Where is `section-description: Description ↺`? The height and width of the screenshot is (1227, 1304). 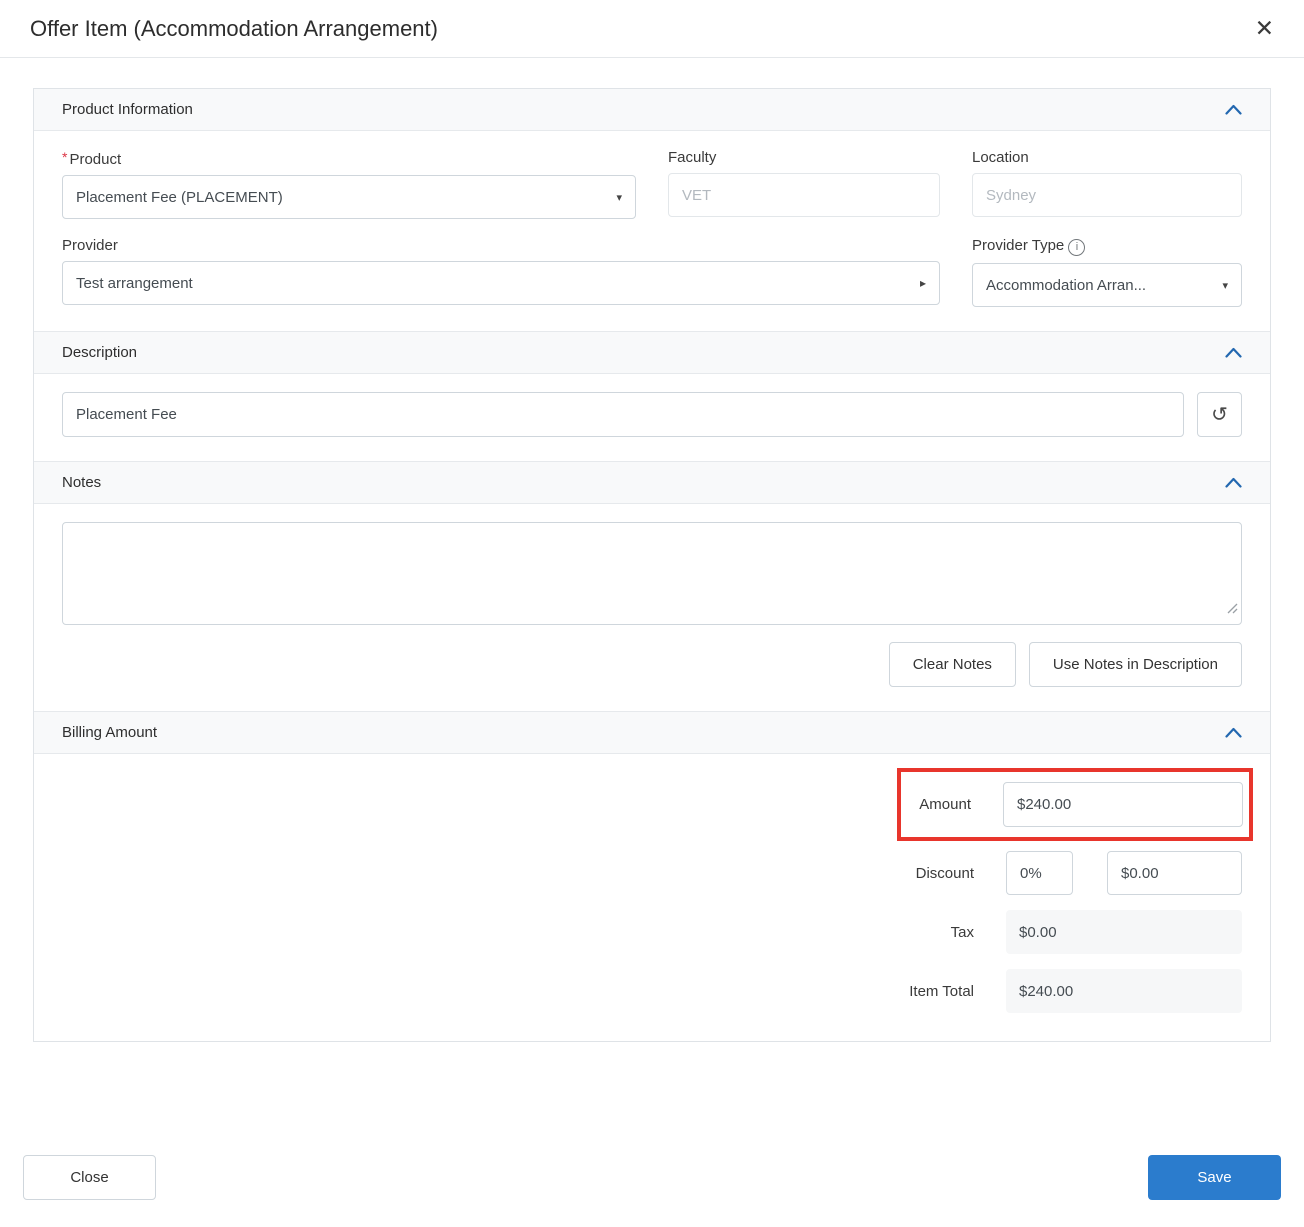 section-description: Description ↺ is located at coordinates (652, 396).